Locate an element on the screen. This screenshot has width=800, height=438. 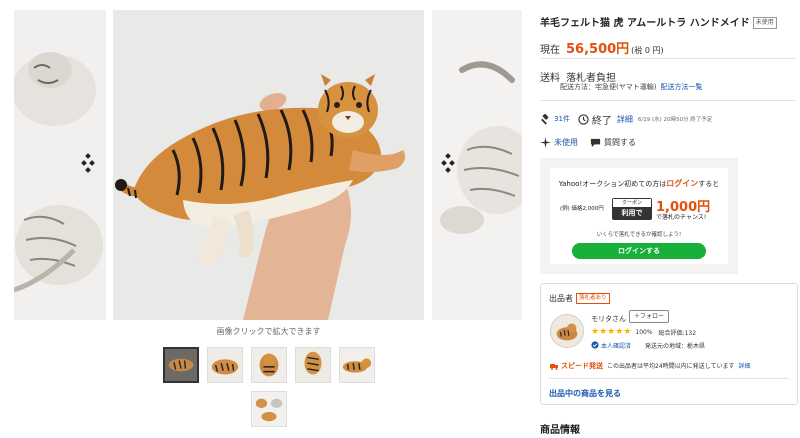
seller-rating: ★ ★ ★ ★ ★ 100% 総合評価:132 is located at coordinates (643, 332).